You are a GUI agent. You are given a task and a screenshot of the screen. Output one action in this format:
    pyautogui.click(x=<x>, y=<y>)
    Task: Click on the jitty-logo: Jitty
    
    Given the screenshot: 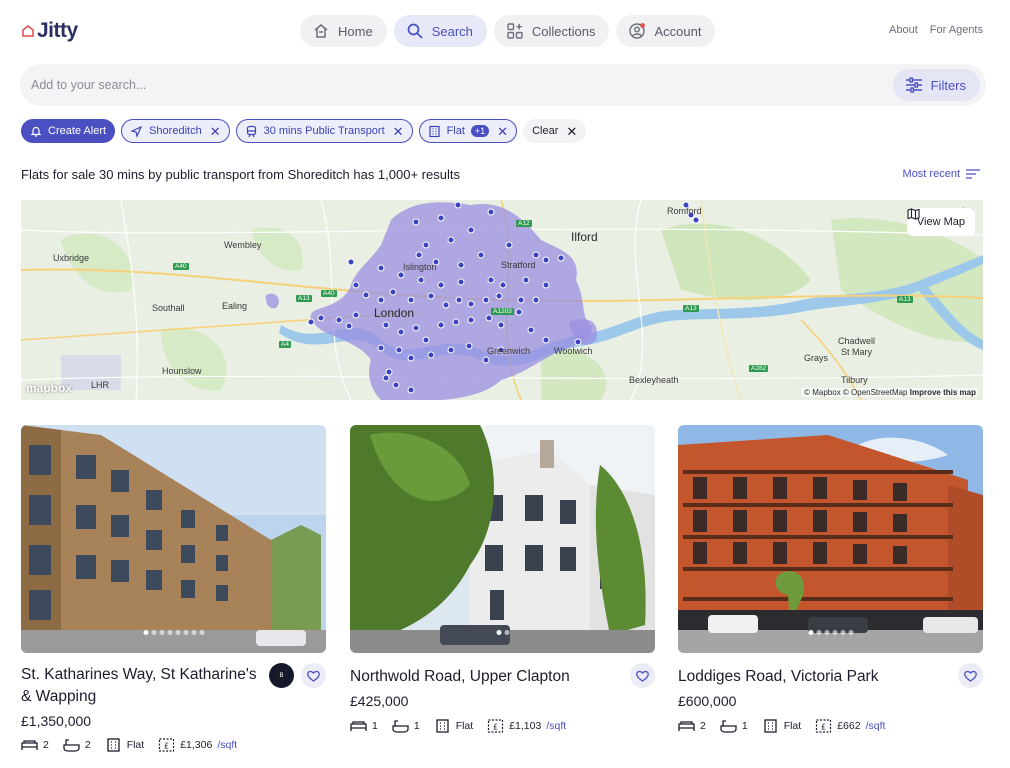 What is the action you would take?
    pyautogui.click(x=49, y=31)
    